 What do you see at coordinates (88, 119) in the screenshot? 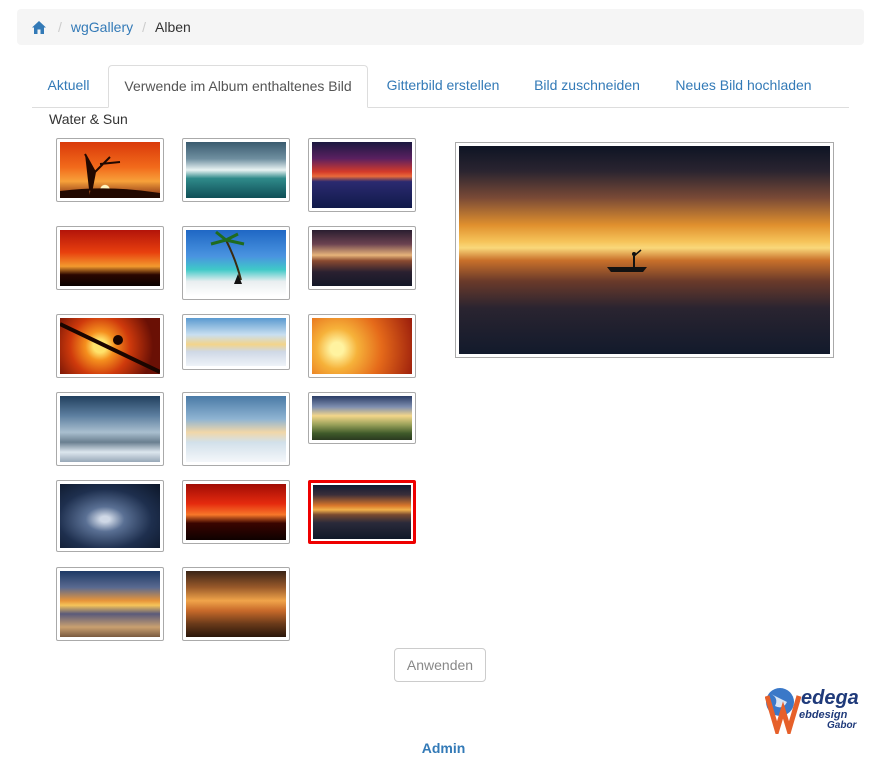
I see `album-title: Water & Sun` at bounding box center [88, 119].